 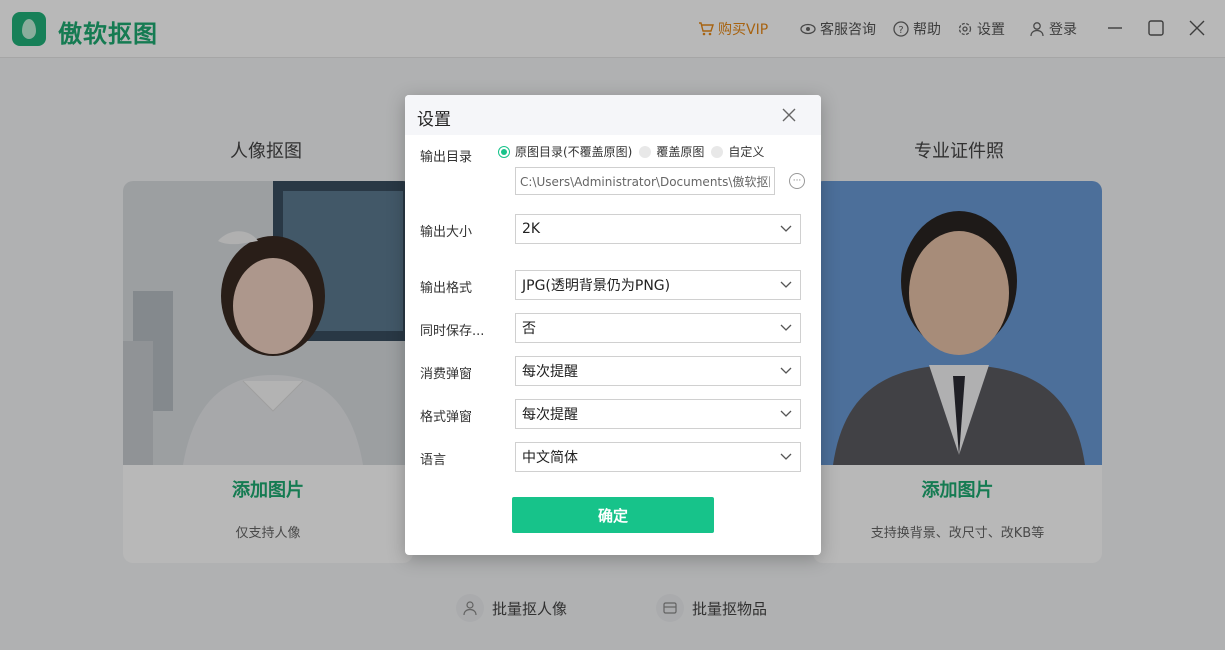 What do you see at coordinates (658, 229) in the screenshot?
I see `output-size-select: 2K` at bounding box center [658, 229].